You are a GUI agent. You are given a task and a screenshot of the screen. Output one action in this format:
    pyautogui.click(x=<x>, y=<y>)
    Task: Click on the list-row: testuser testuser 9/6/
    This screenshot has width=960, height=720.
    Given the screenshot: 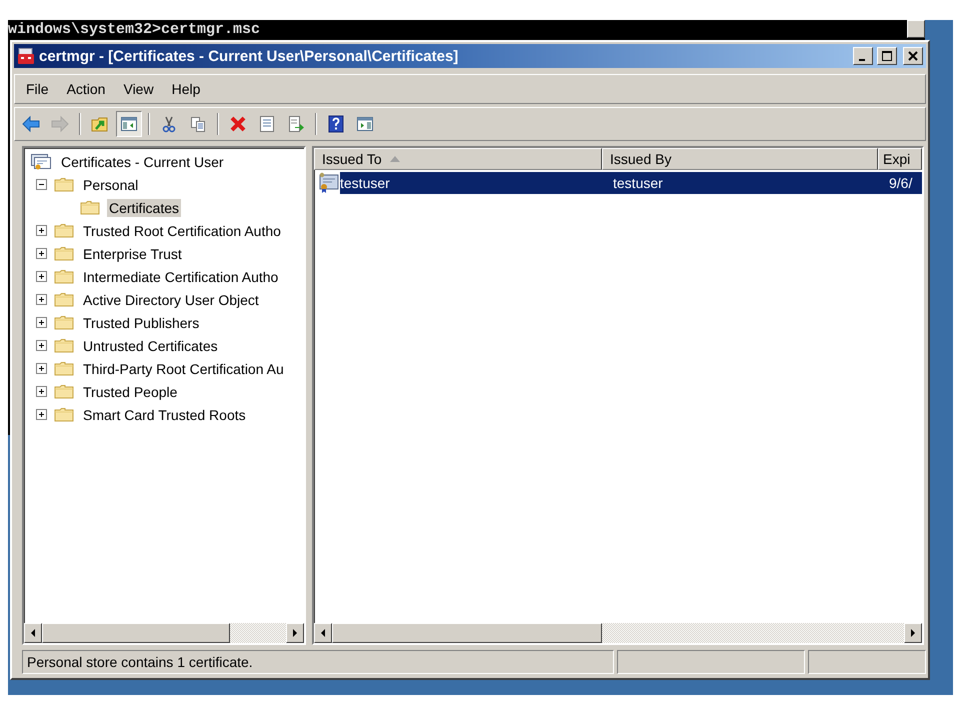 What is the action you would take?
    pyautogui.click(x=618, y=183)
    